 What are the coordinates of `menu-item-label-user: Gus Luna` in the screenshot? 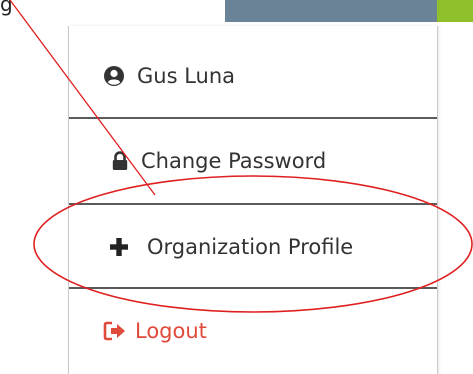 It's located at (186, 76).